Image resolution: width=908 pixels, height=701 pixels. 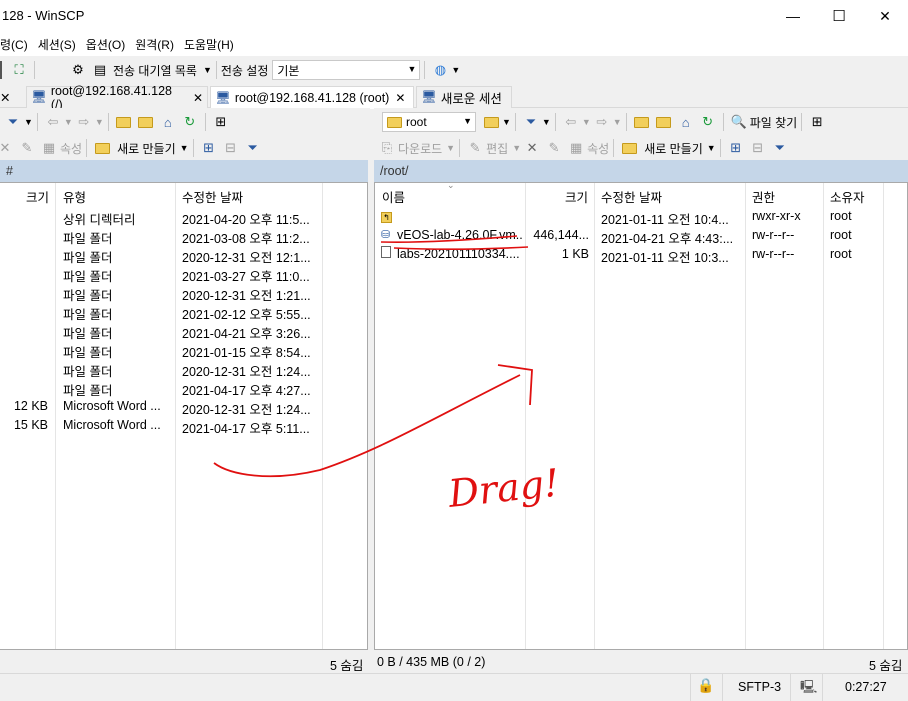 I want to click on arrow-head, so click(x=515, y=385).